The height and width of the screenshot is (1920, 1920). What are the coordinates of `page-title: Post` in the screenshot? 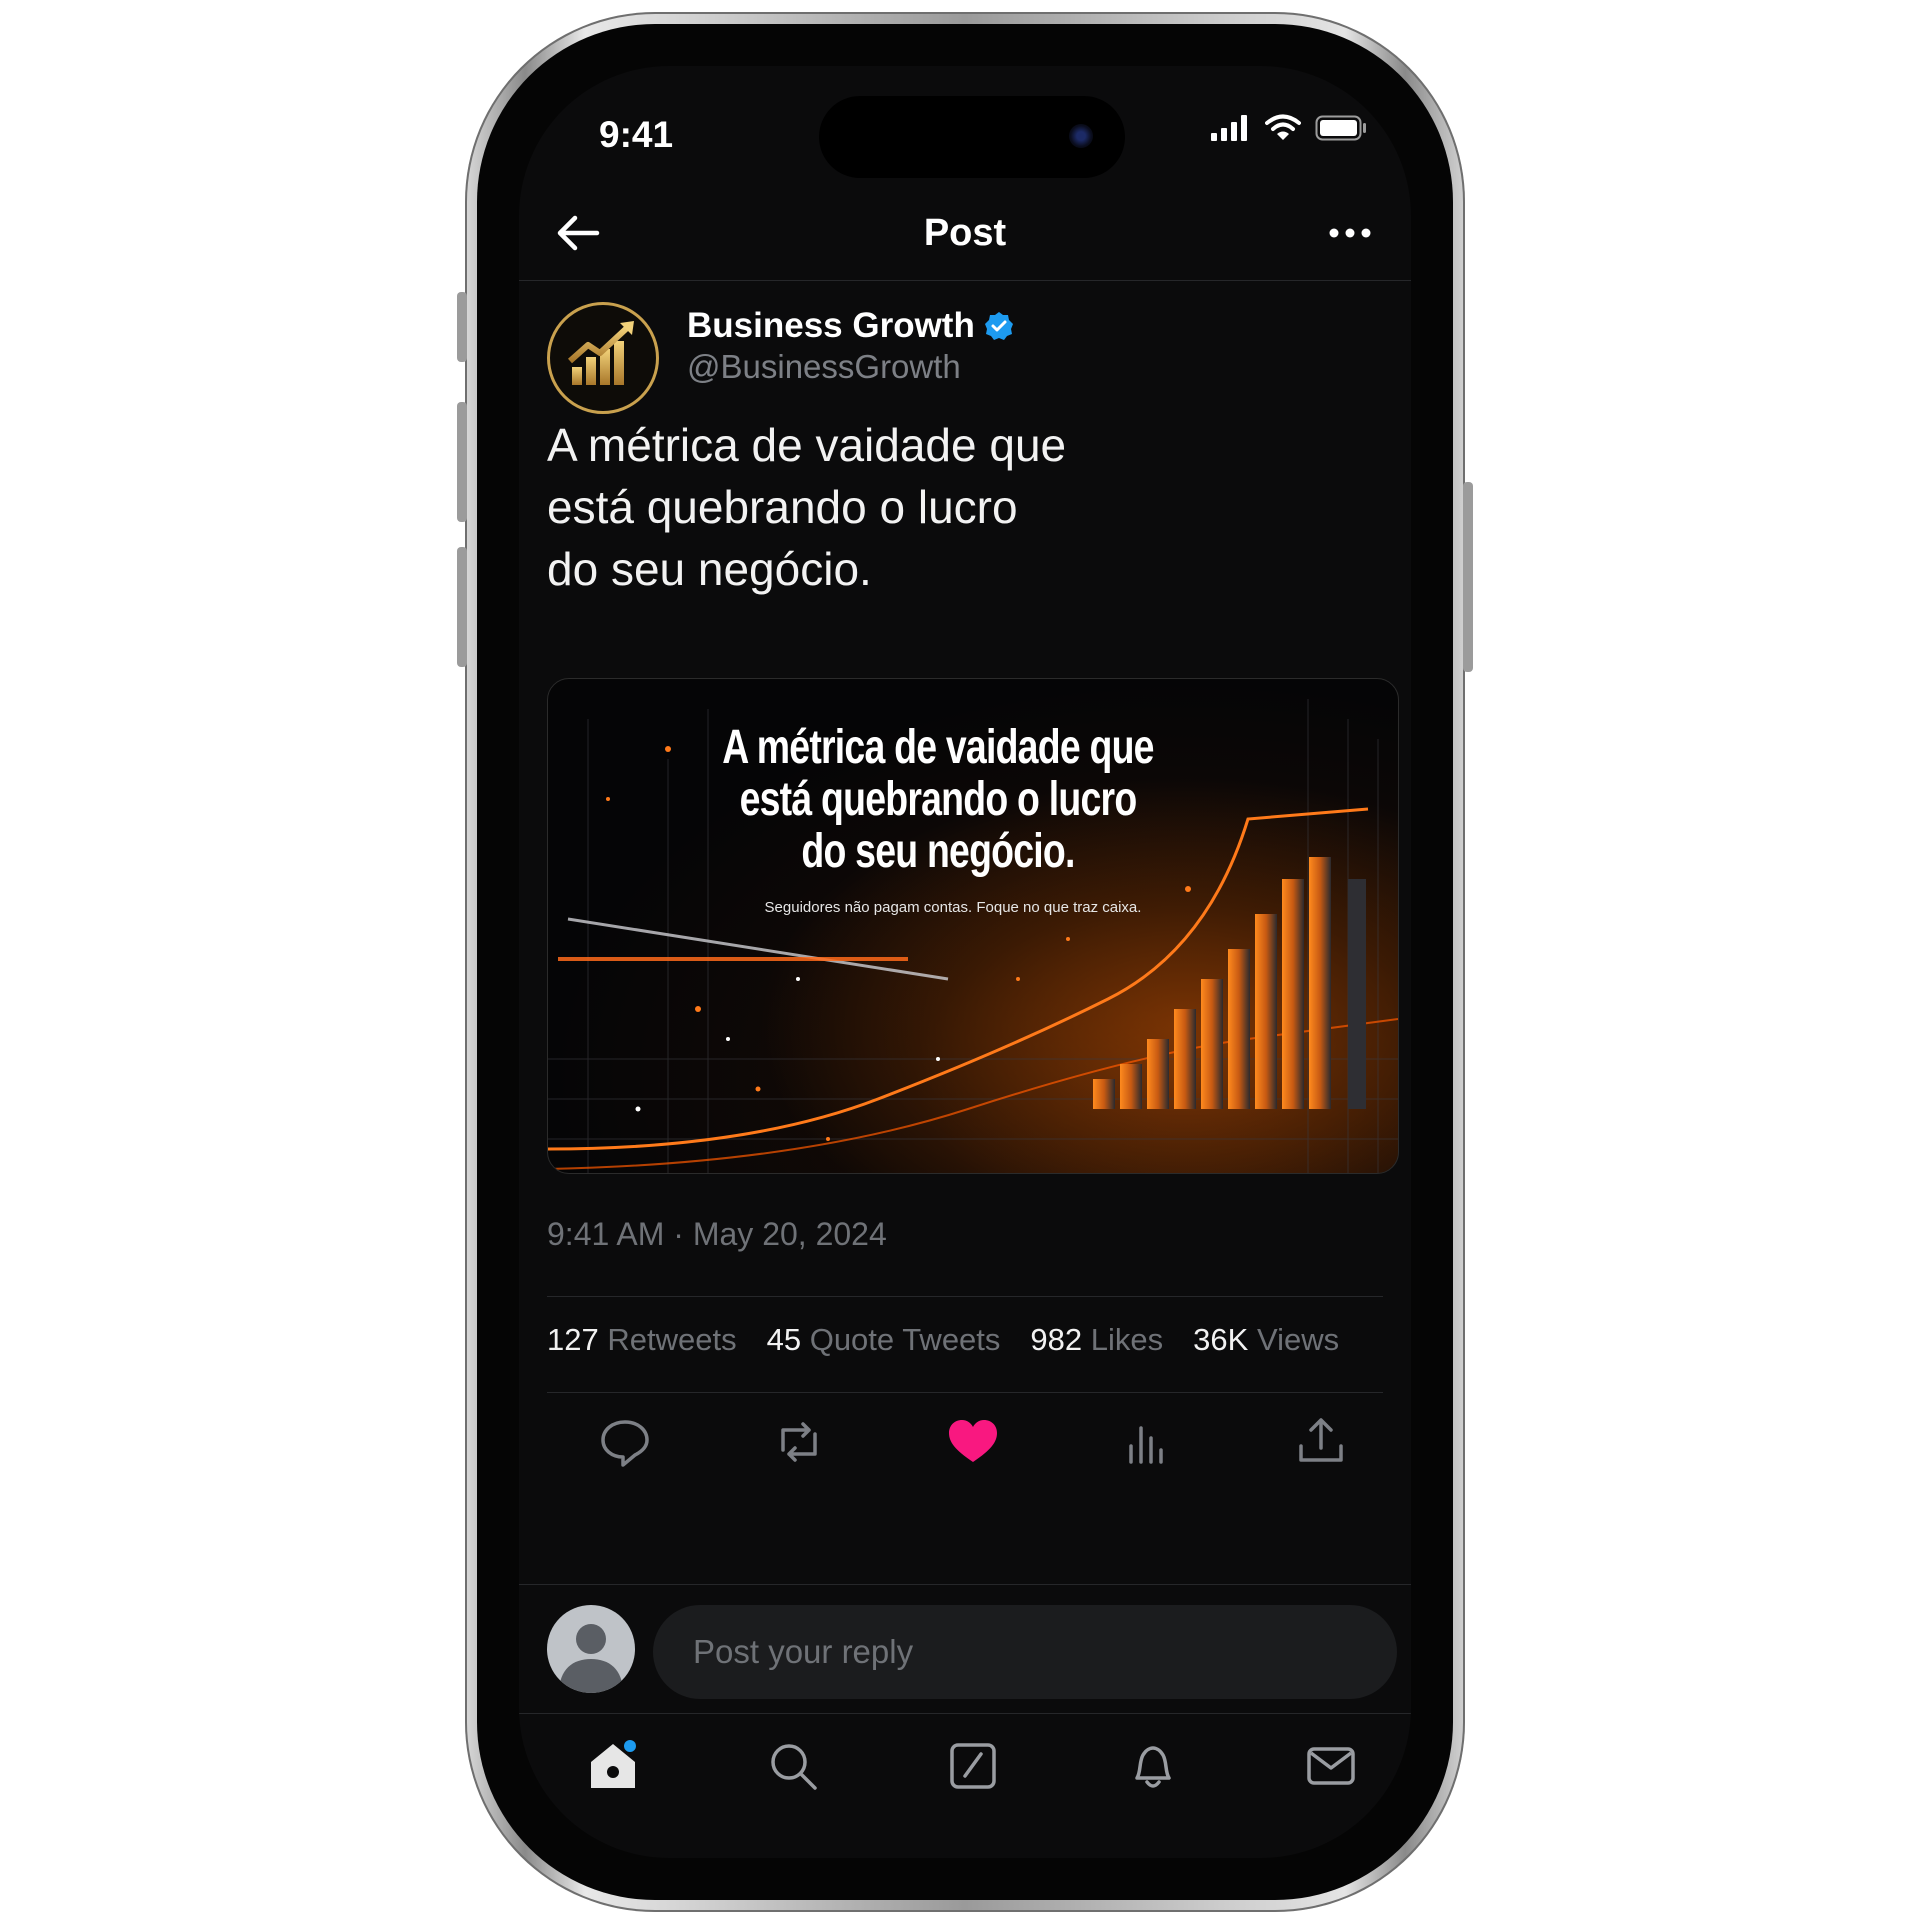 It's located at (965, 233).